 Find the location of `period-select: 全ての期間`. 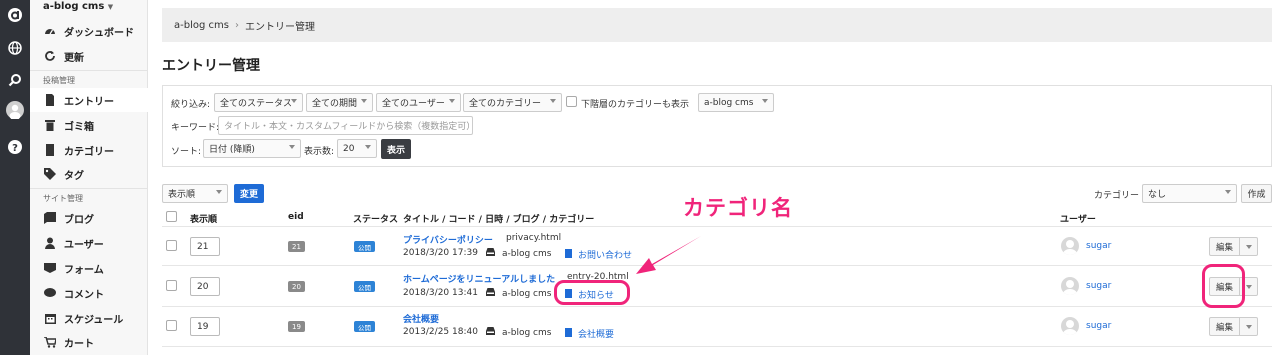

period-select: 全ての期間 is located at coordinates (339, 102).